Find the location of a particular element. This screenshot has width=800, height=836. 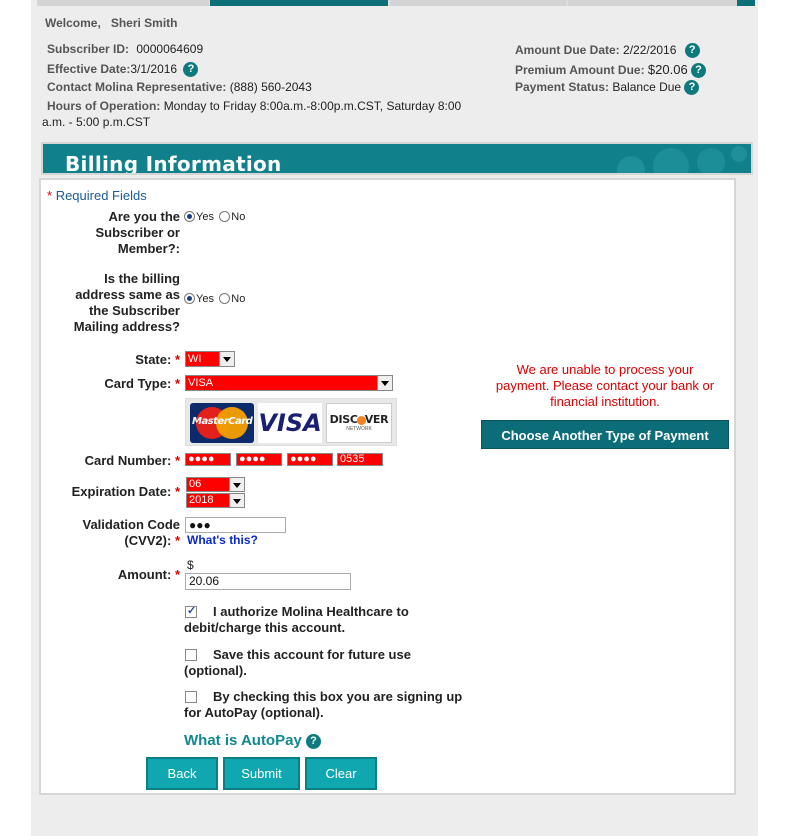

submit-button: Submit is located at coordinates (261, 773).